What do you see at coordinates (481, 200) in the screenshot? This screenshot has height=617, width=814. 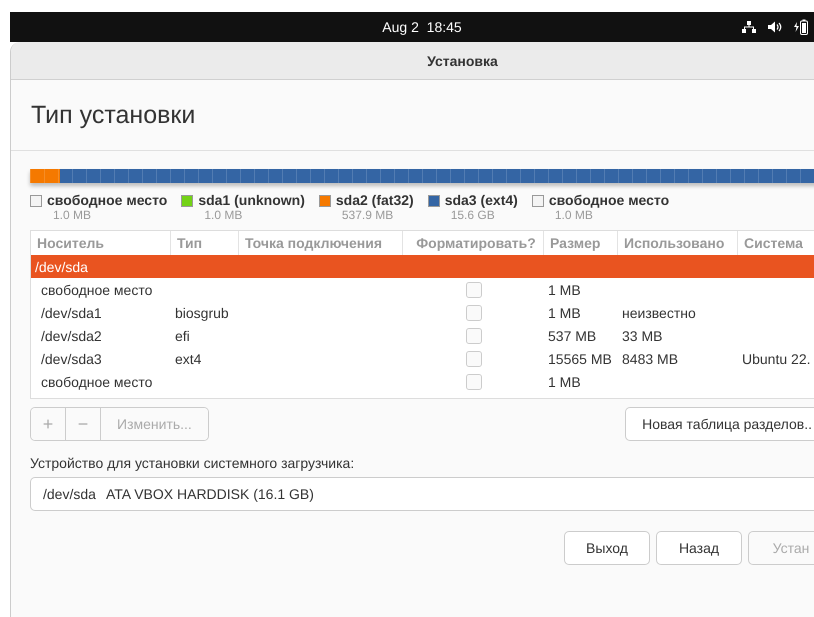 I see `legend-label: sda3 (ext4)` at bounding box center [481, 200].